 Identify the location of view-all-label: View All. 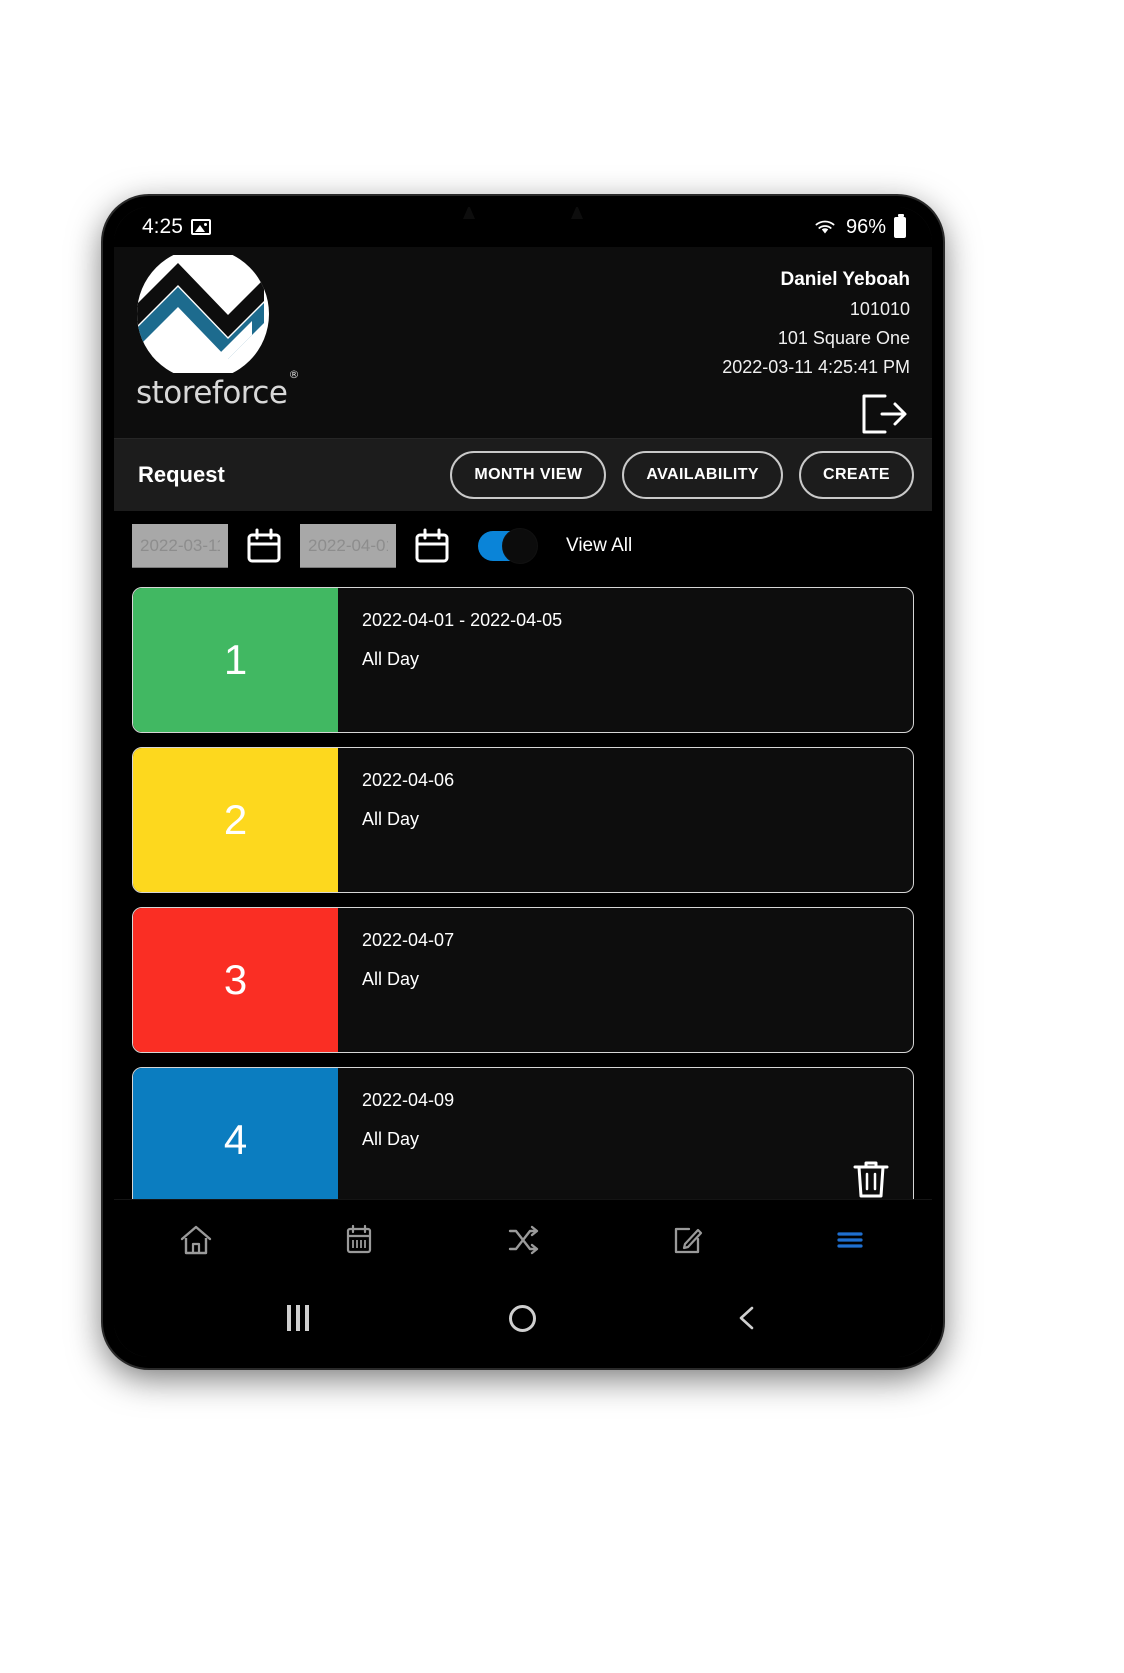
(599, 546).